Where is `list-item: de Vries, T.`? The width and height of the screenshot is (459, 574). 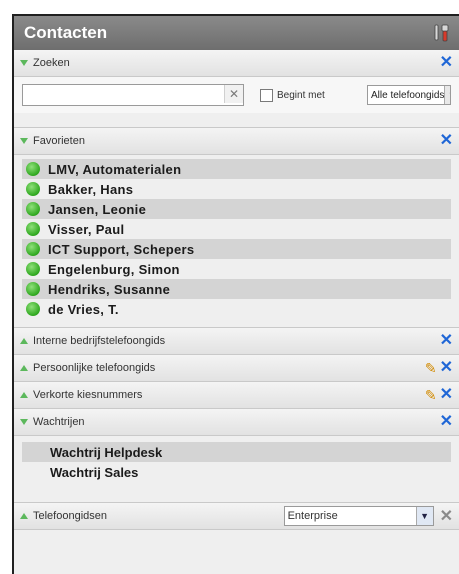 list-item: de Vries, T. is located at coordinates (236, 309).